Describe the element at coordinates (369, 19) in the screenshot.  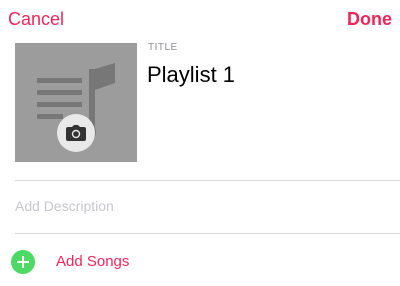
I see `done-button: Done` at that location.